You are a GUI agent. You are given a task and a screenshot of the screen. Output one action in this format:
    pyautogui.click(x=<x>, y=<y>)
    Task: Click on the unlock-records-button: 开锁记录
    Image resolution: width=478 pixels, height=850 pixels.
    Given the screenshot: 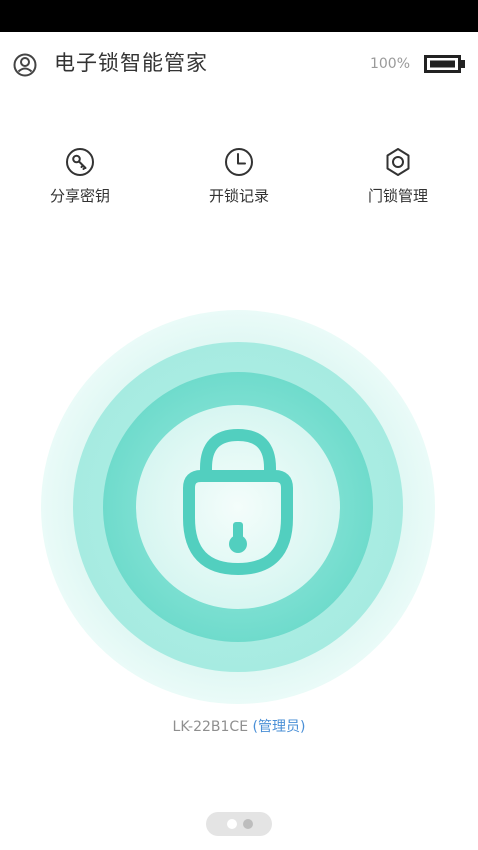 What is the action you would take?
    pyautogui.click(x=239, y=179)
    